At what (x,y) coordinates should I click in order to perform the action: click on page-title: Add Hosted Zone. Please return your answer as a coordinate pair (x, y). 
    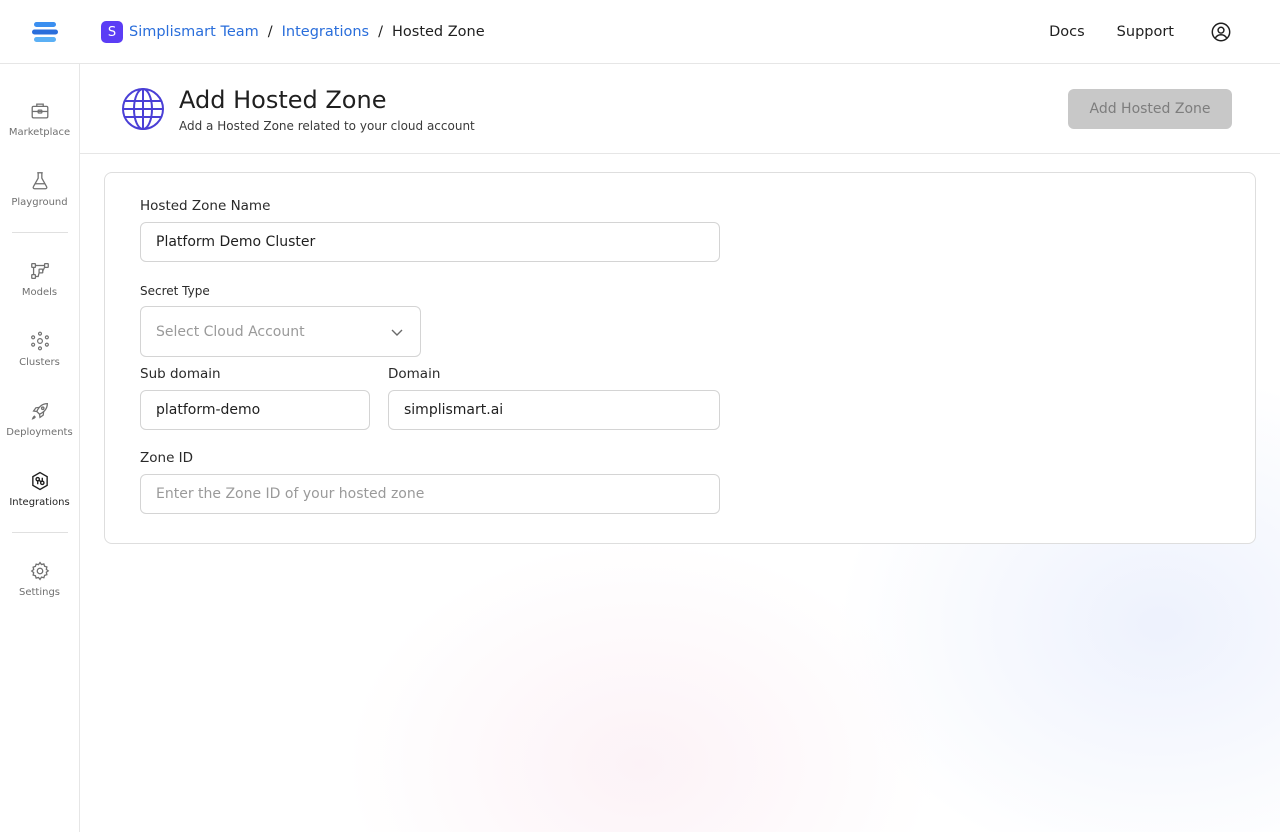
    Looking at the image, I should click on (283, 100).